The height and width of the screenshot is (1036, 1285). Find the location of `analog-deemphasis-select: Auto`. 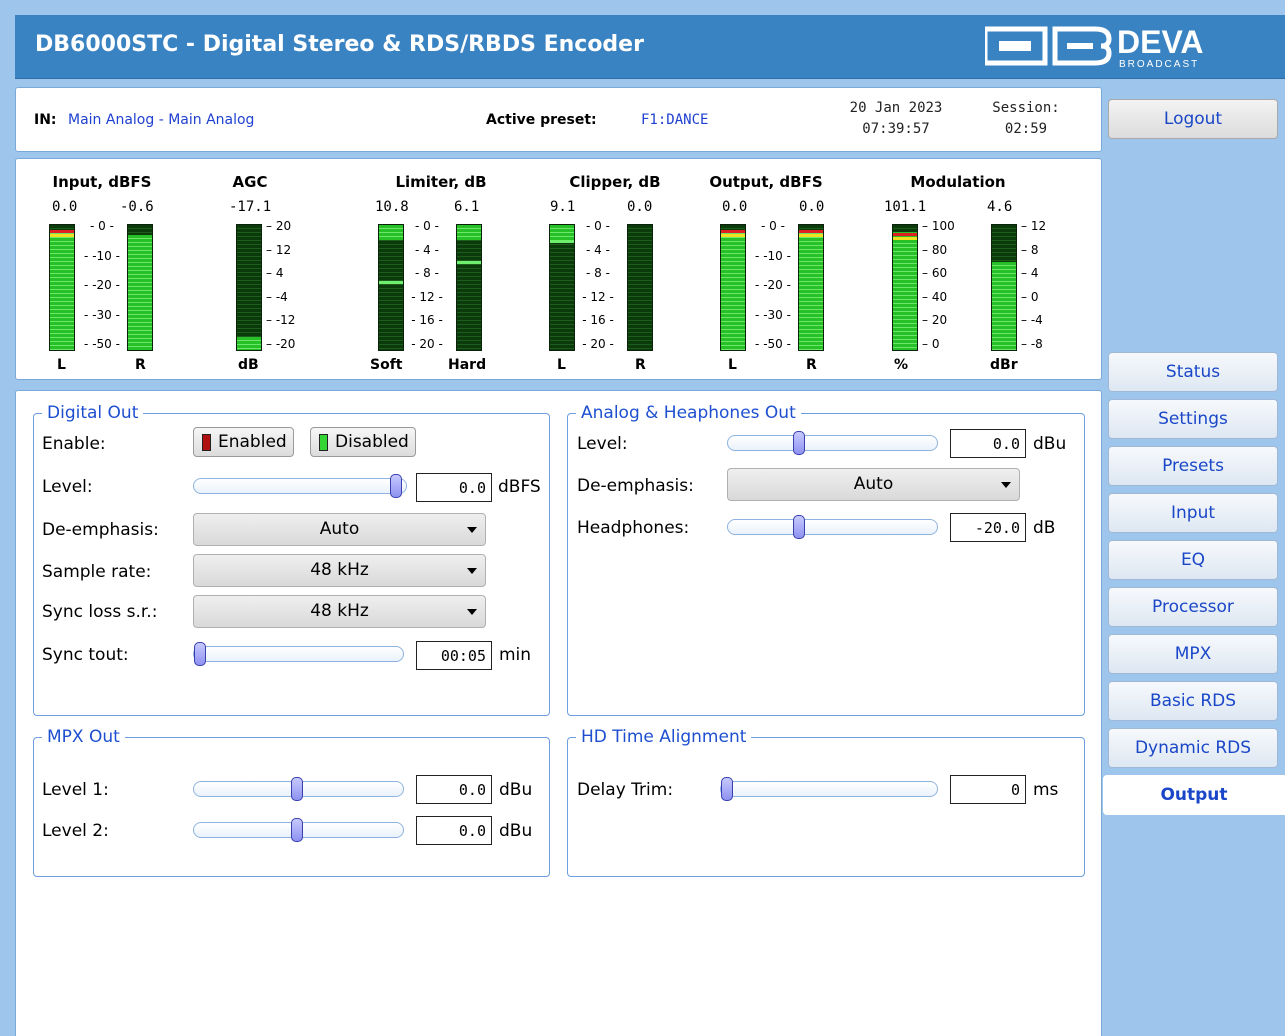

analog-deemphasis-select: Auto is located at coordinates (873, 484).